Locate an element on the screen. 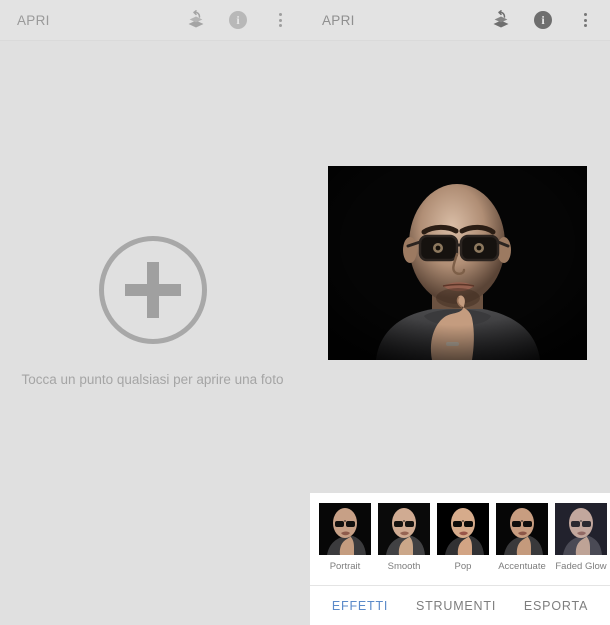 The height and width of the screenshot is (625, 610). left-appbar-title: APRI is located at coordinates (33, 20).